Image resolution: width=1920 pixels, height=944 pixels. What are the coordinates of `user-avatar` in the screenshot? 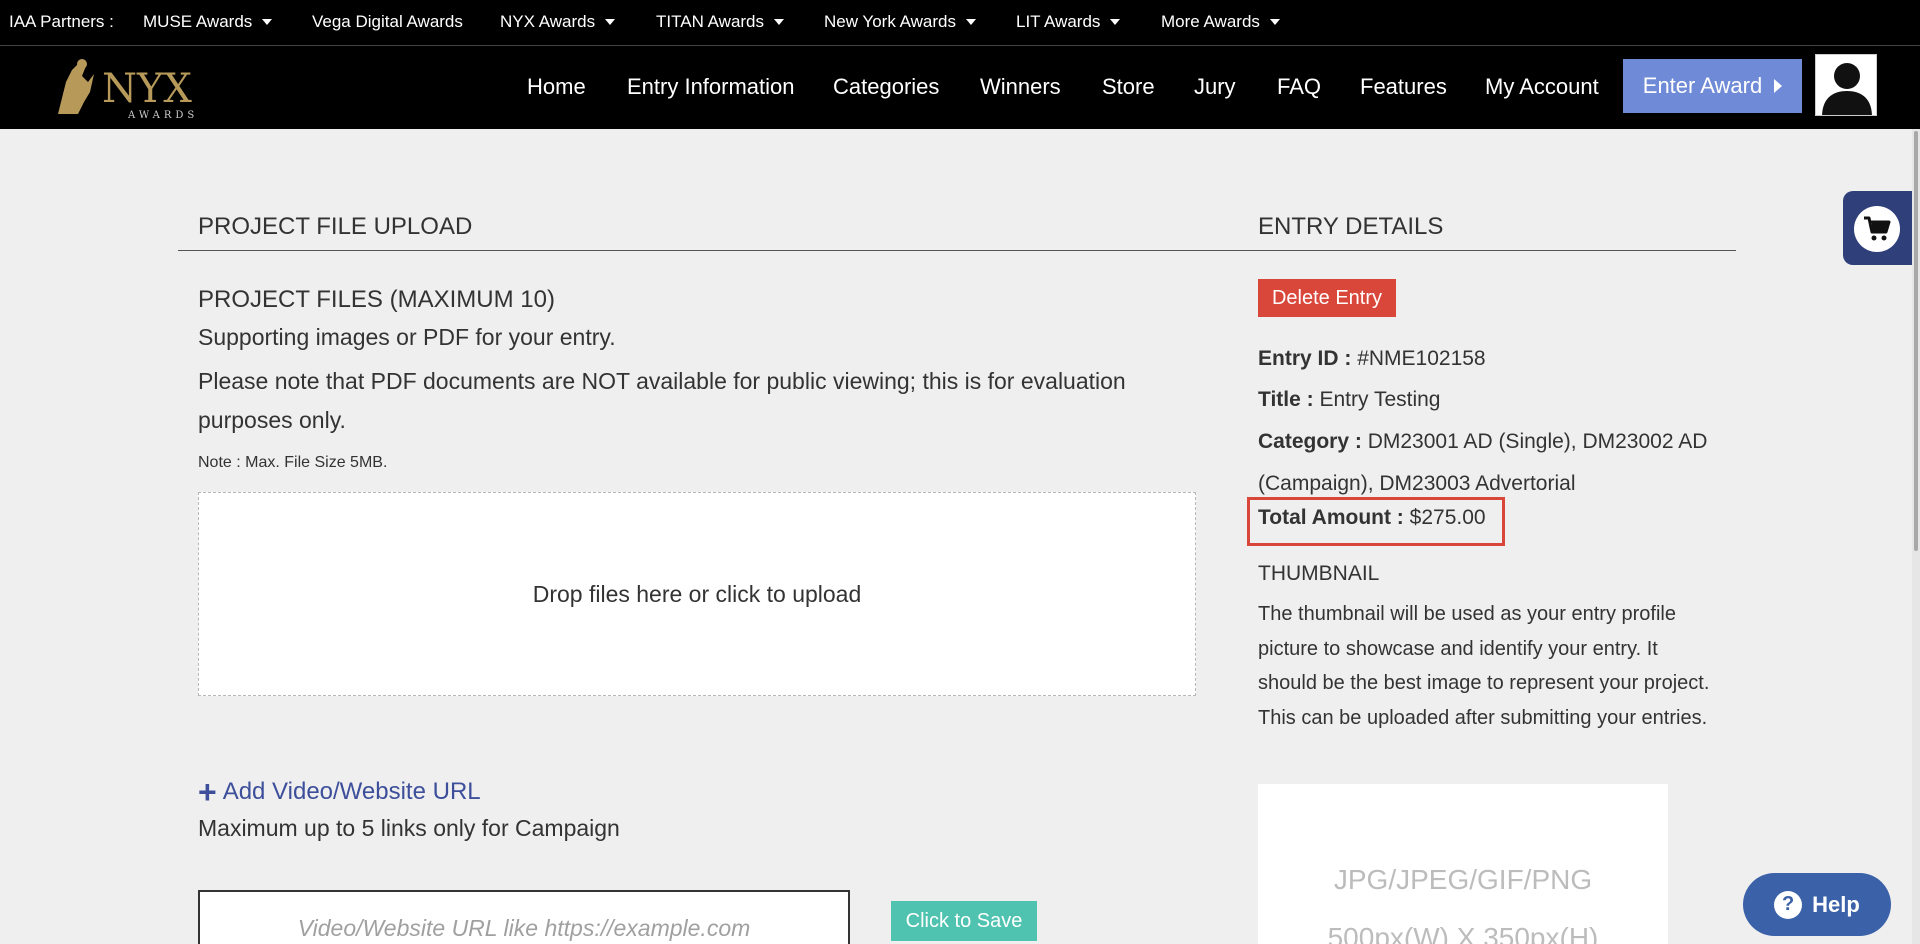 It's located at (1846, 85).